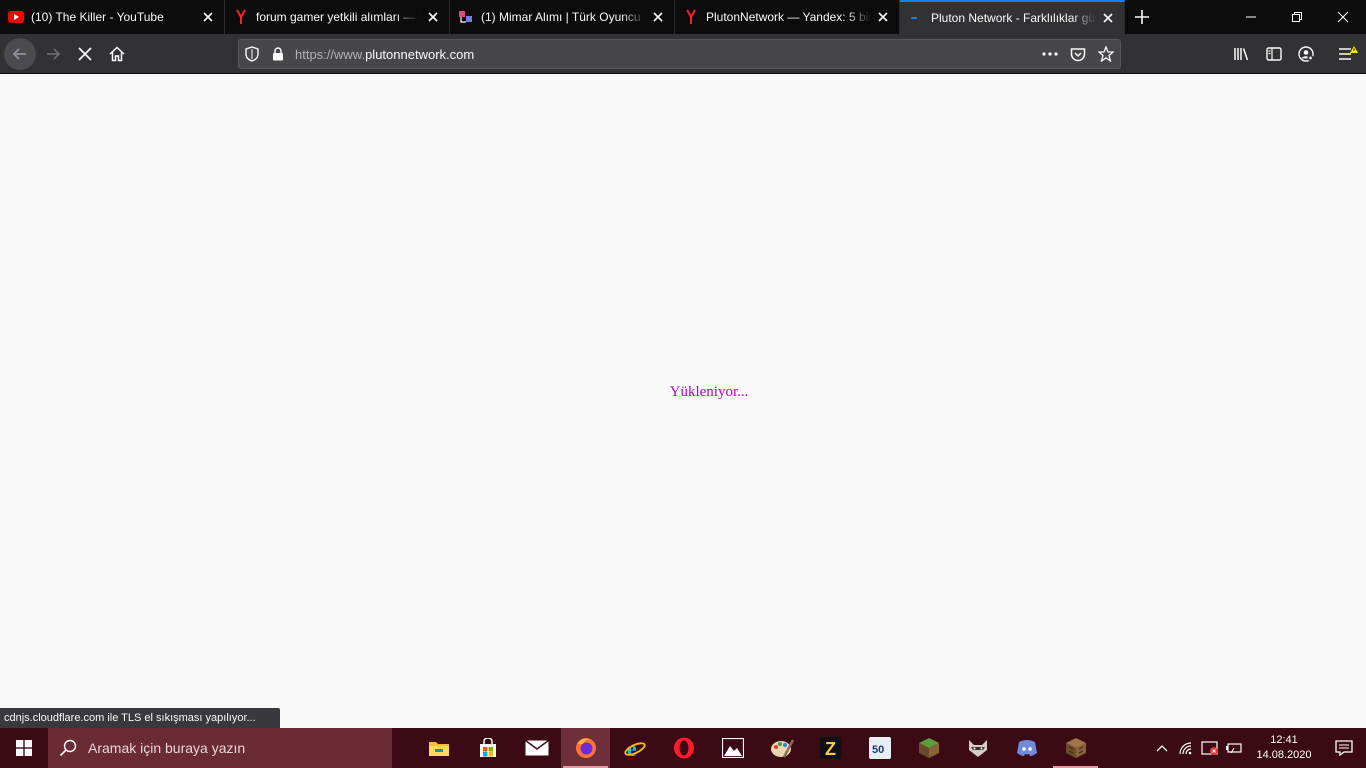  What do you see at coordinates (1306, 54) in the screenshot?
I see `account-icon` at bounding box center [1306, 54].